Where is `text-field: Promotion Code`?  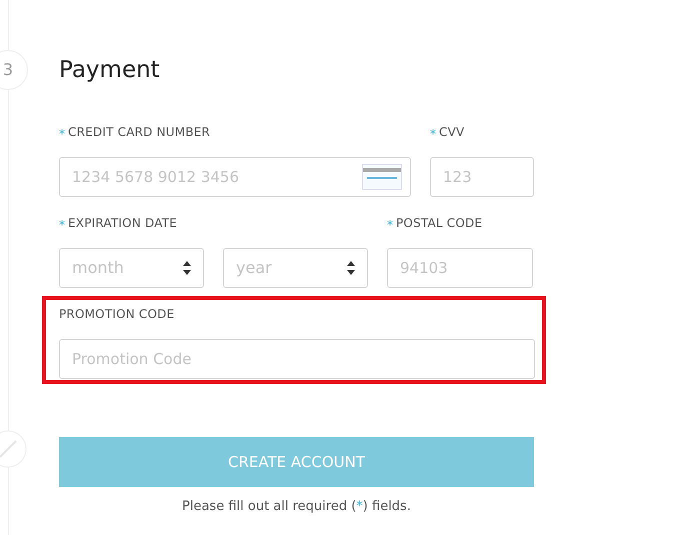 text-field: Promotion Code is located at coordinates (297, 359).